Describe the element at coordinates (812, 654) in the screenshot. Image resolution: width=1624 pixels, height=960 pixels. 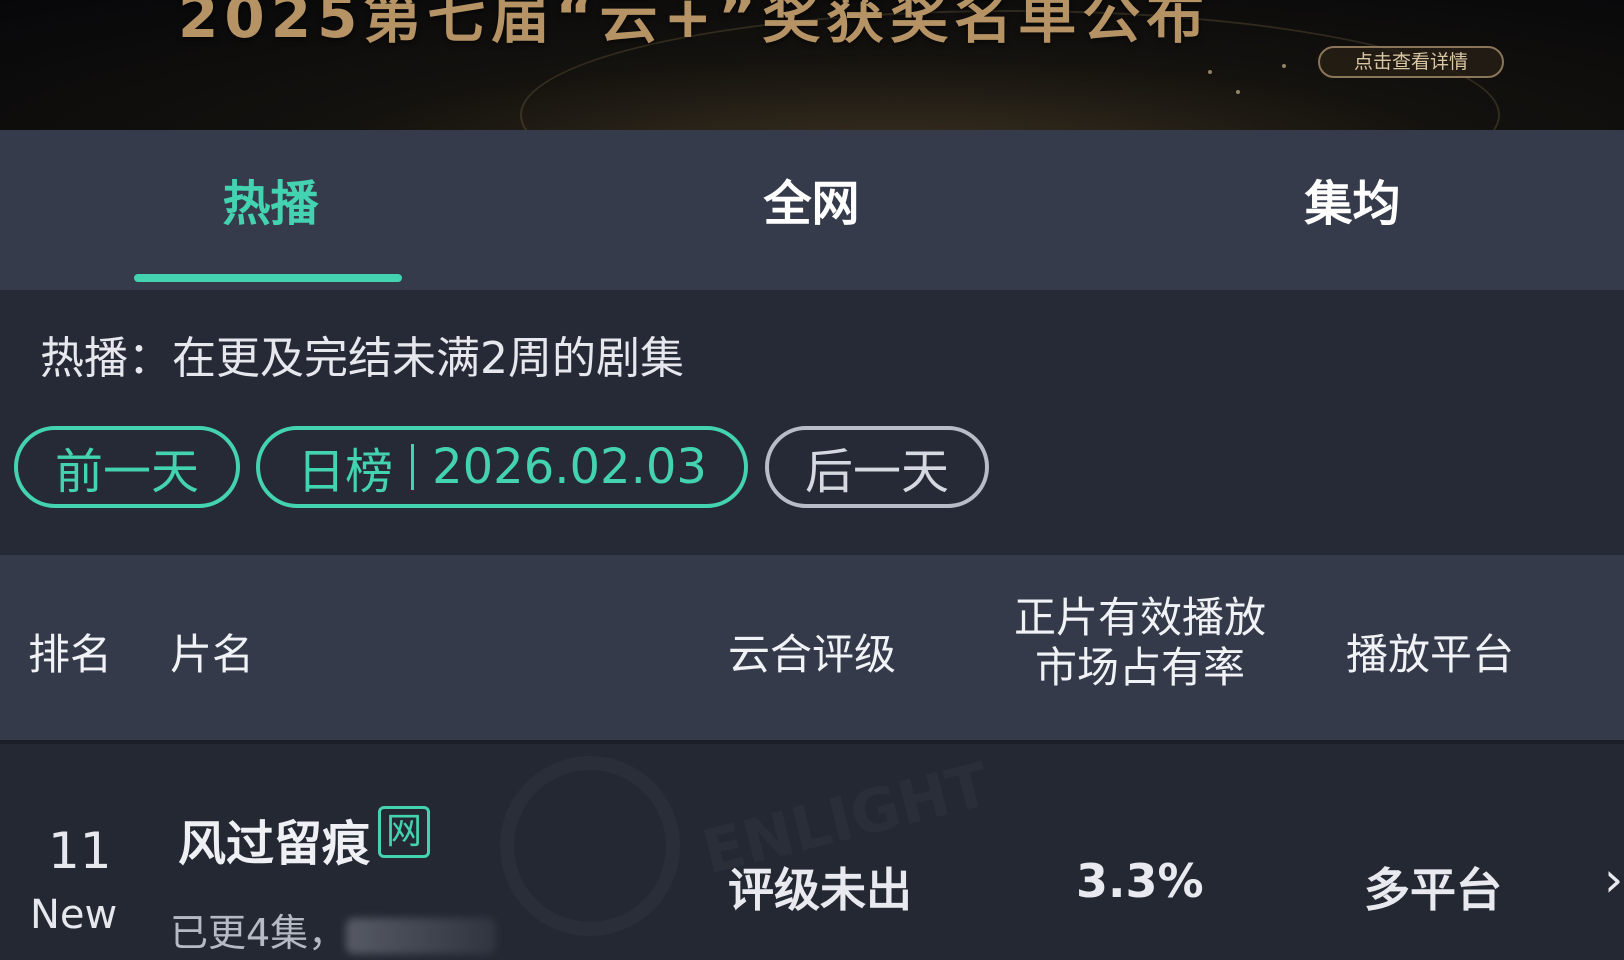
I see `header-rating: 云合评级` at that location.